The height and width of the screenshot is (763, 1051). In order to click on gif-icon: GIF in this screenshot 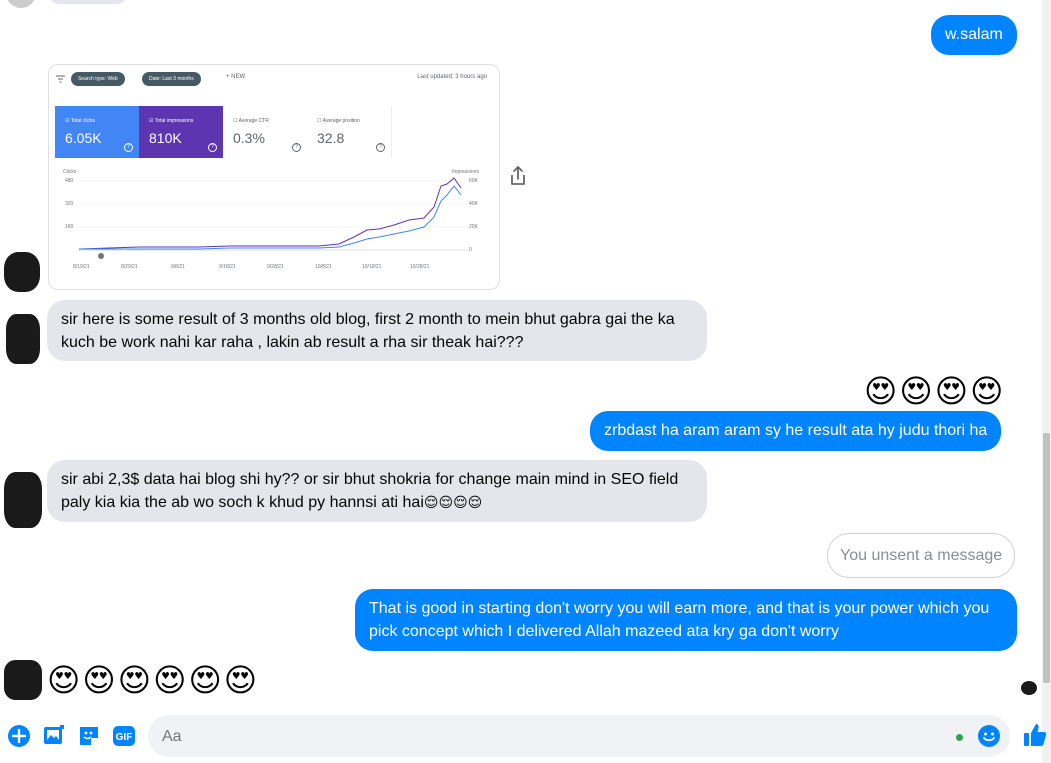, I will do `click(124, 736)`.